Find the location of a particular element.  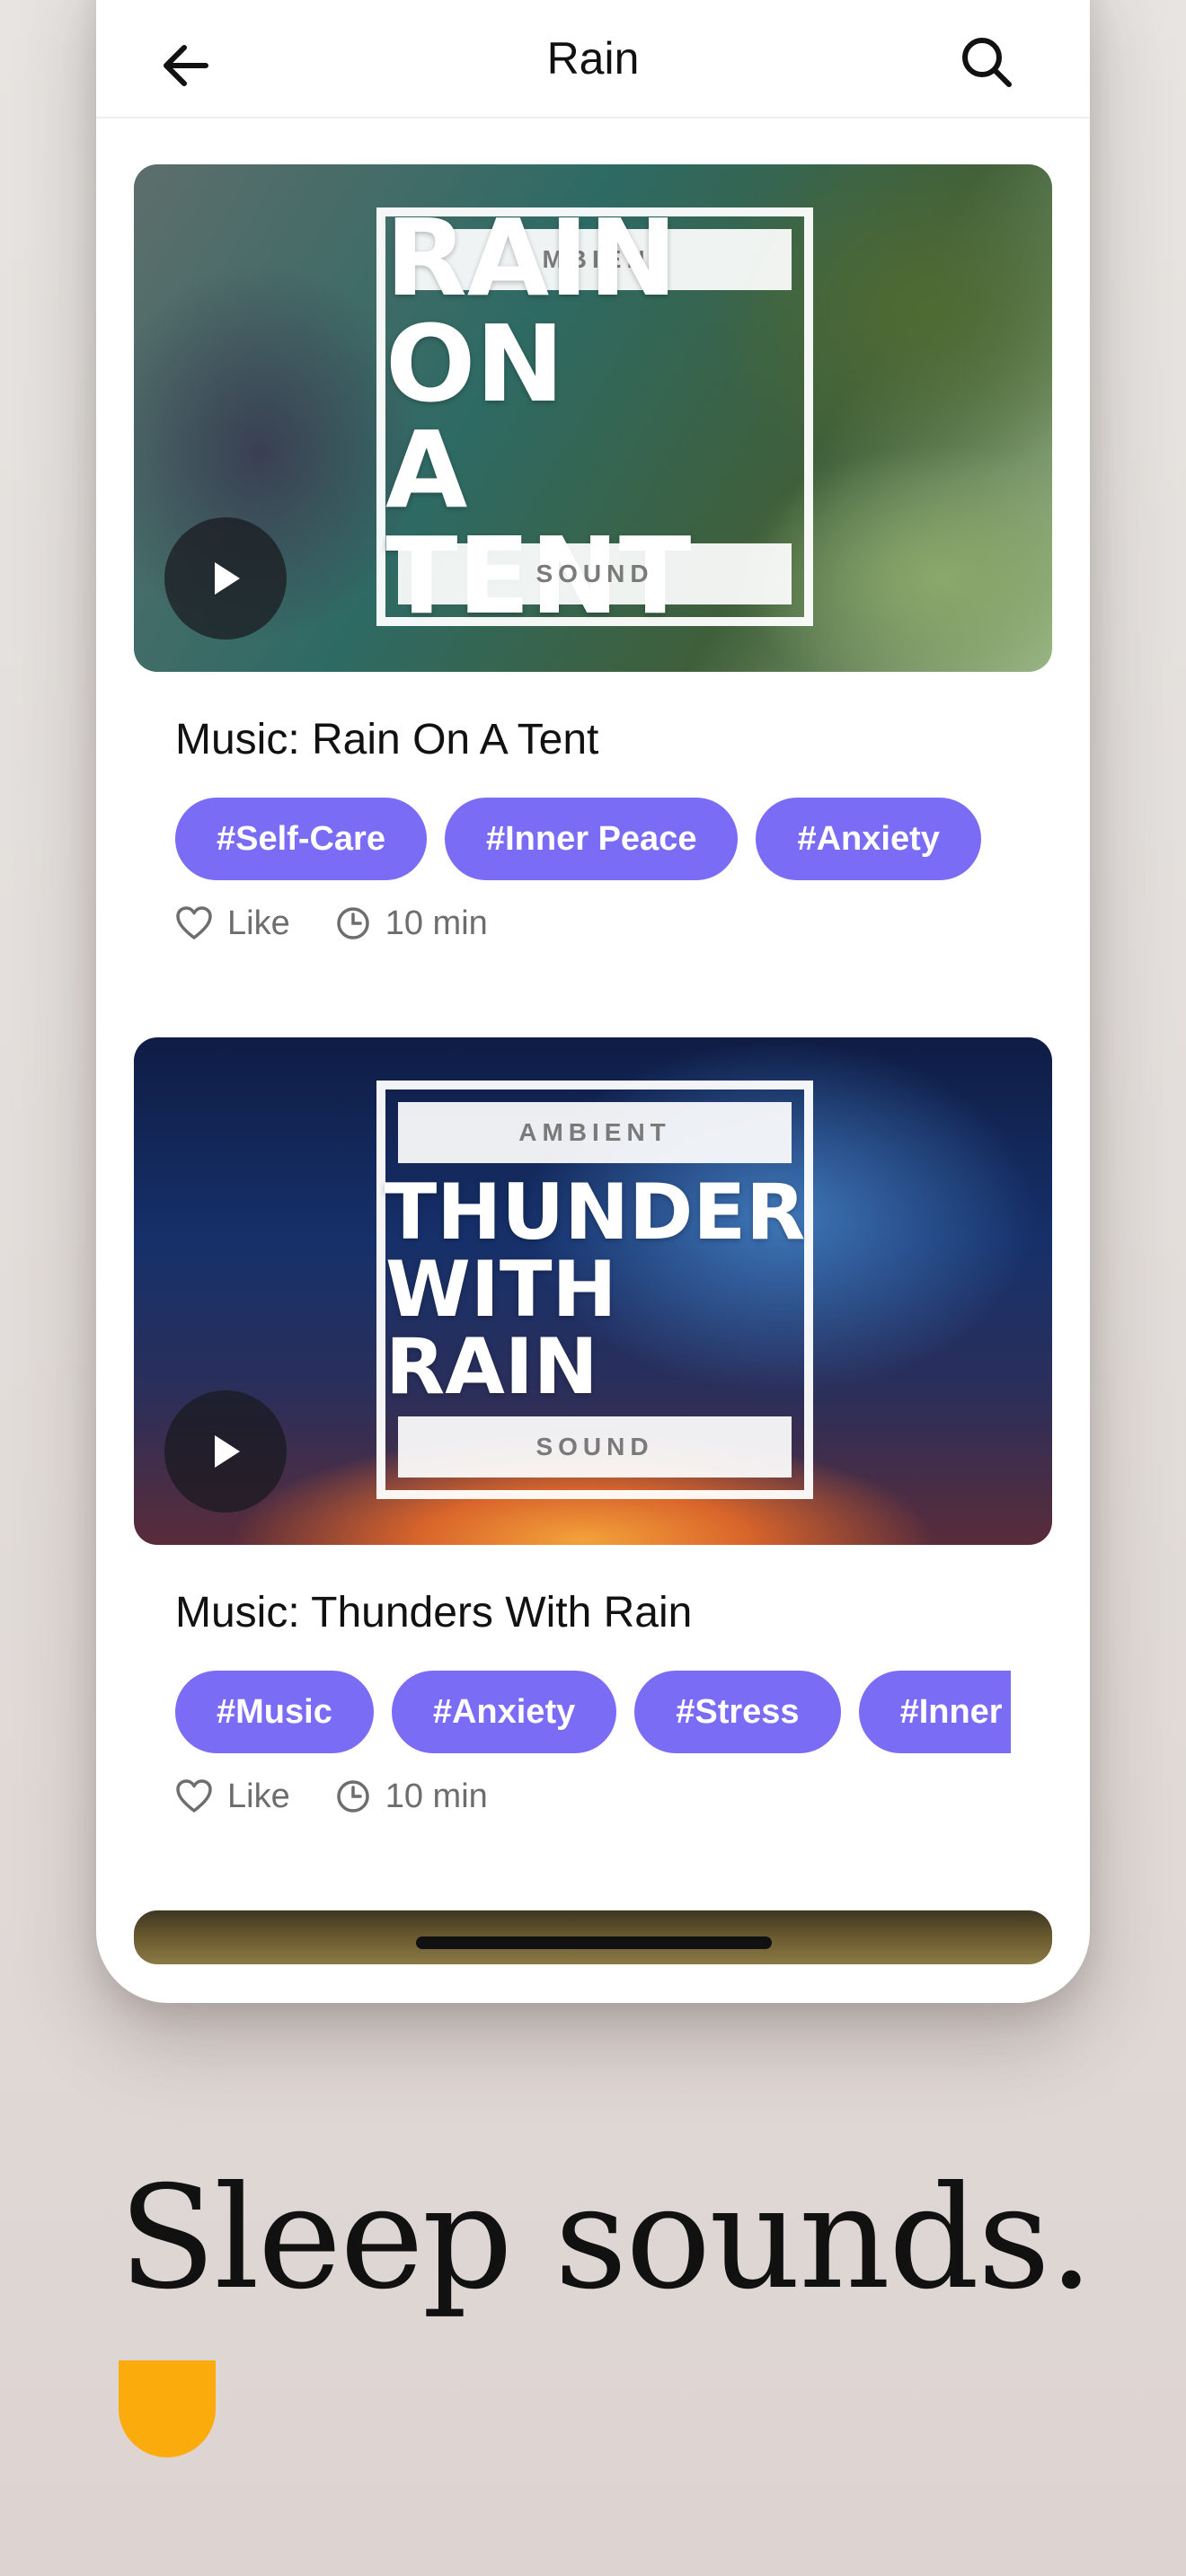

tag-chip: #Self-Care is located at coordinates (301, 839).